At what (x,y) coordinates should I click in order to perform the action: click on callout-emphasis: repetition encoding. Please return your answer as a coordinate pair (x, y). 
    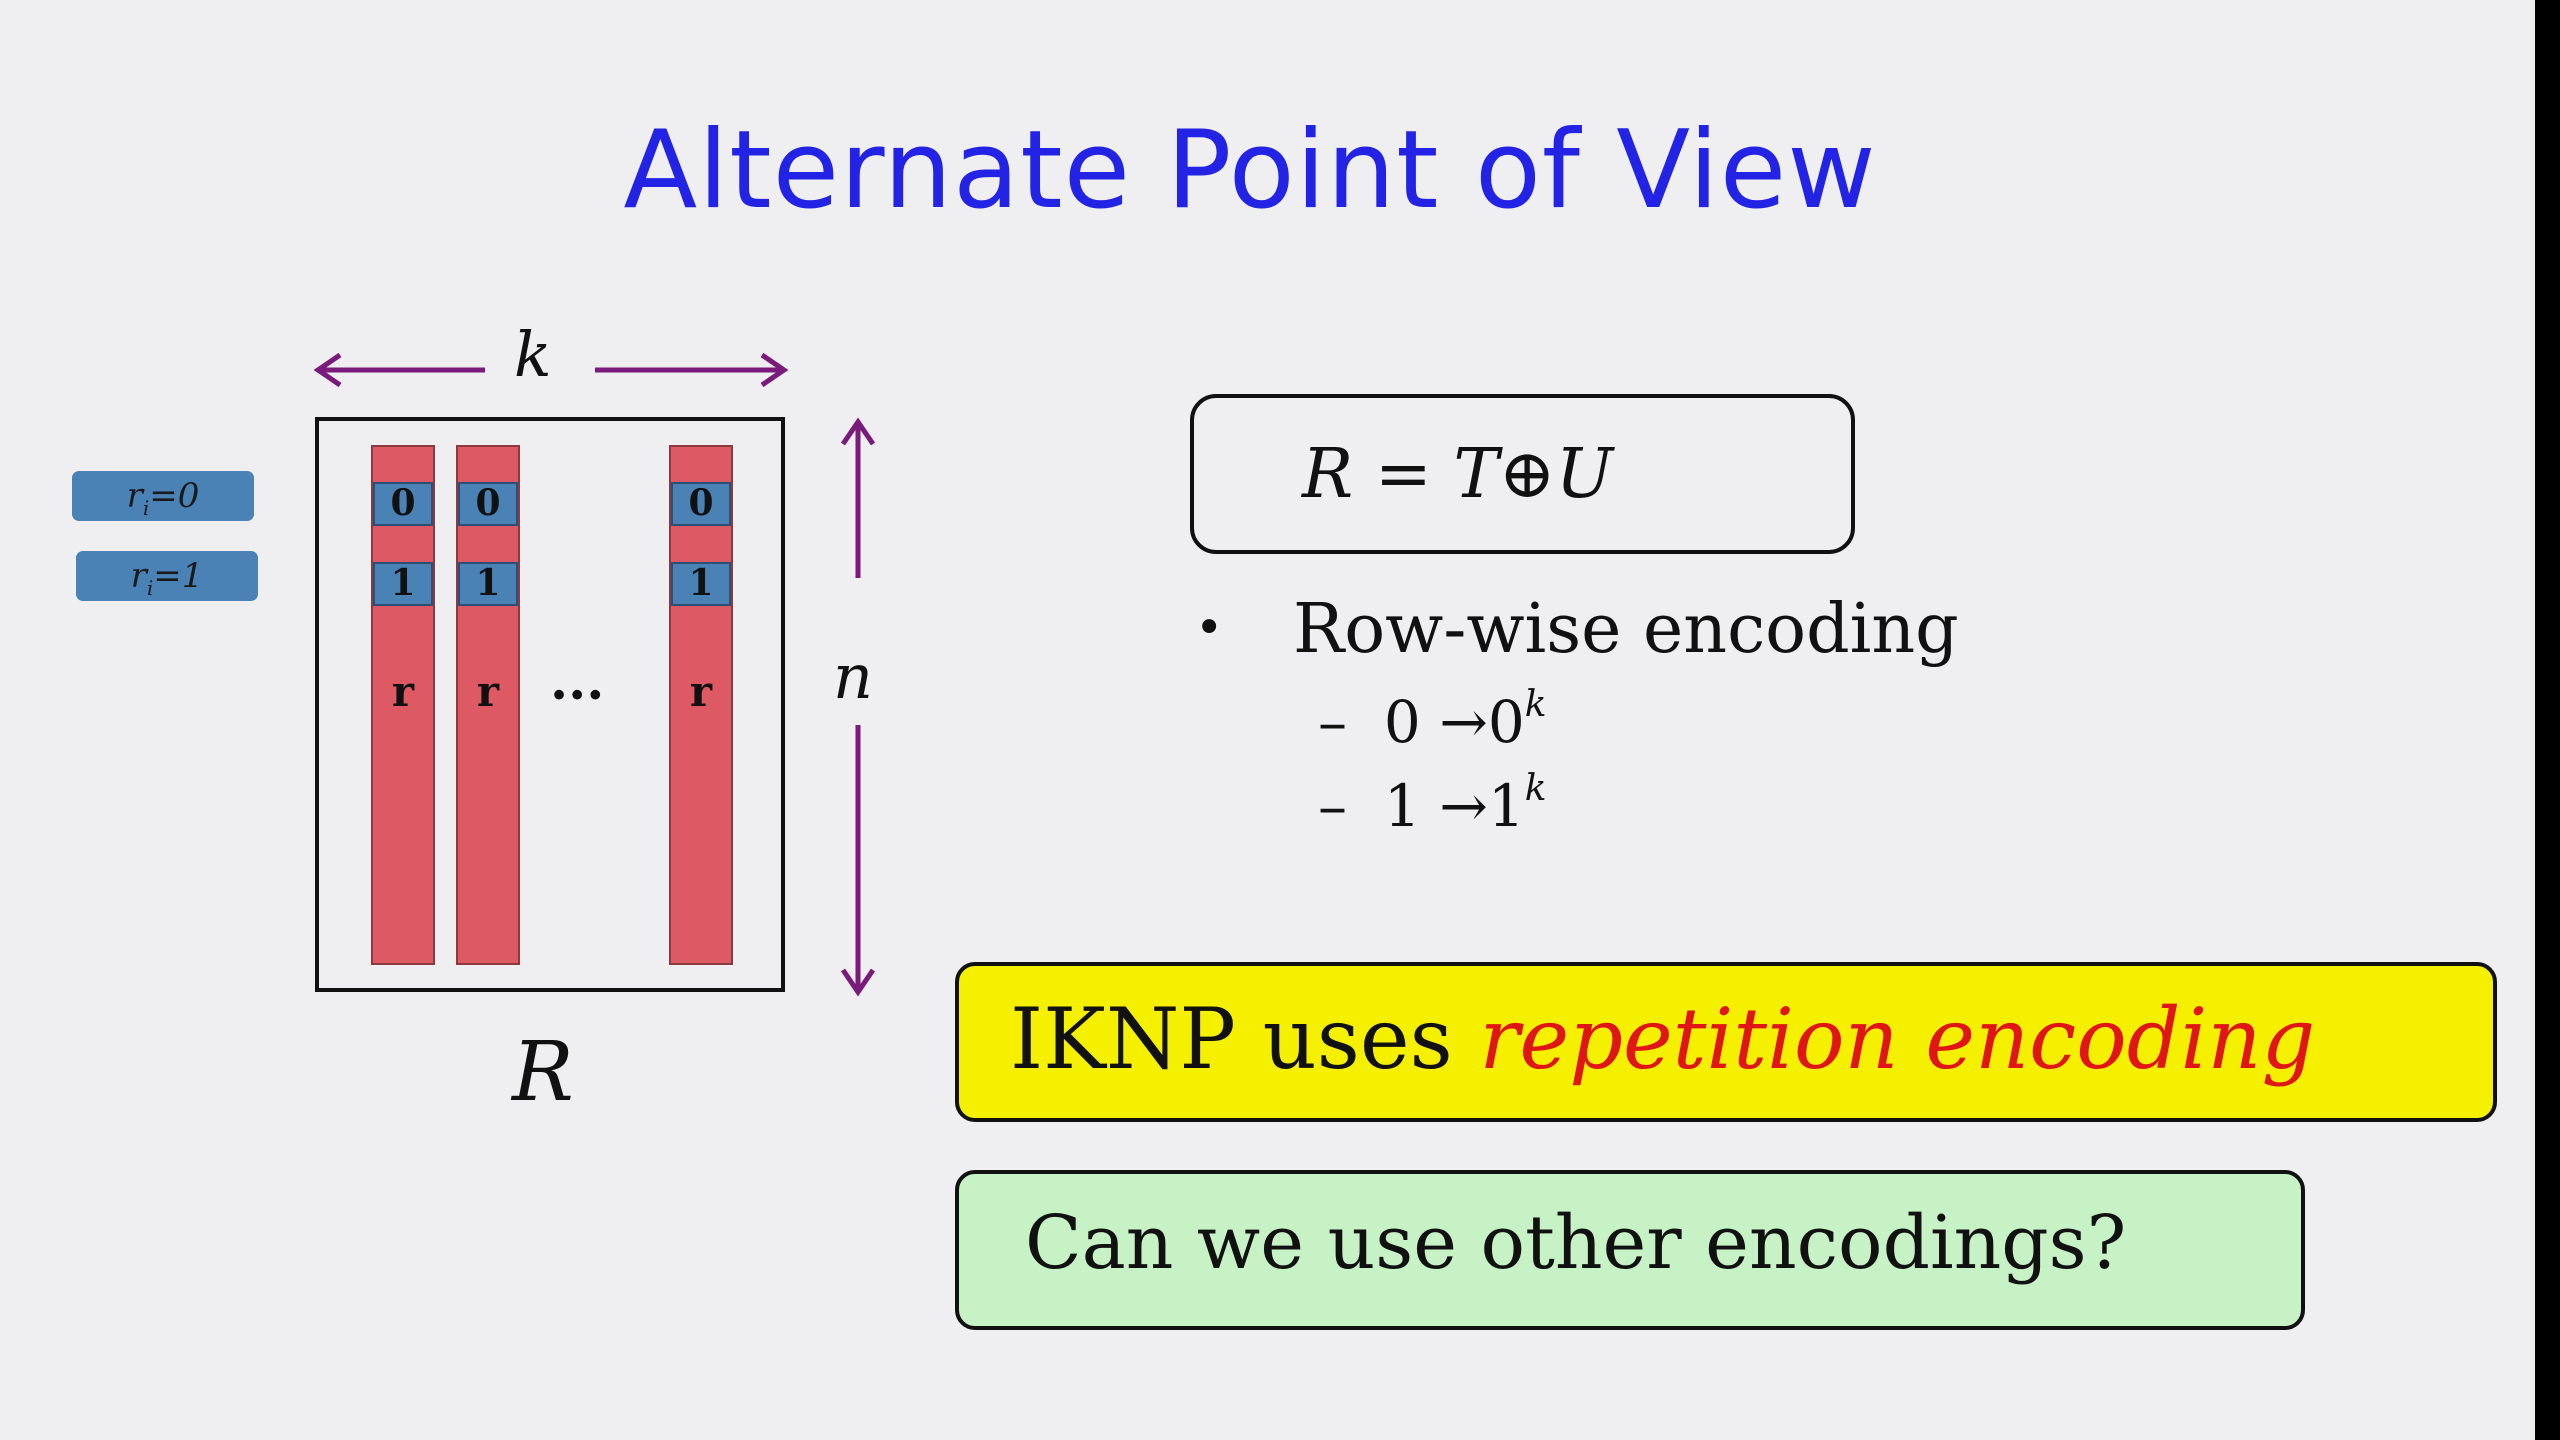
    Looking at the image, I should click on (1897, 1039).